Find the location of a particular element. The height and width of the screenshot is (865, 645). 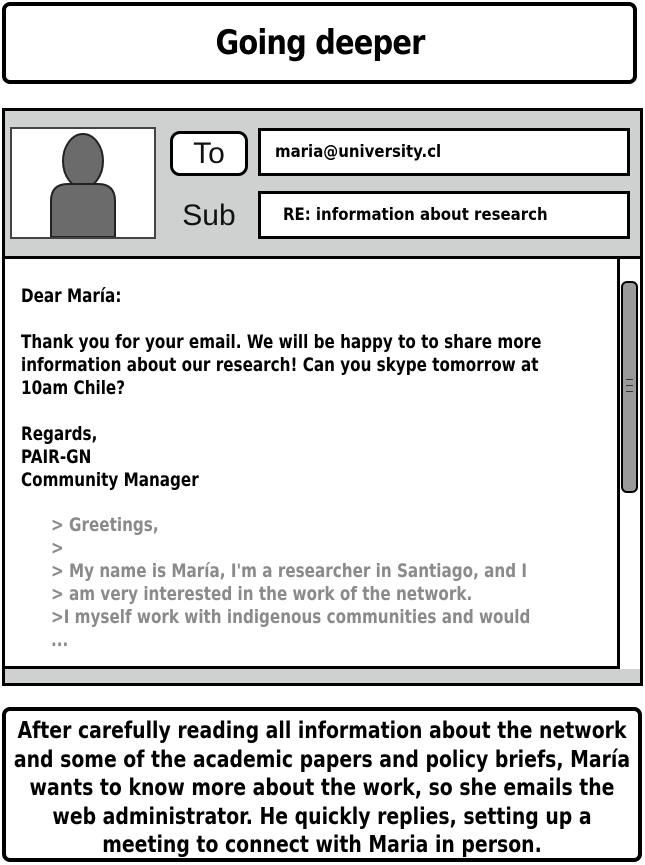

scrollbar-thumb is located at coordinates (629, 387).